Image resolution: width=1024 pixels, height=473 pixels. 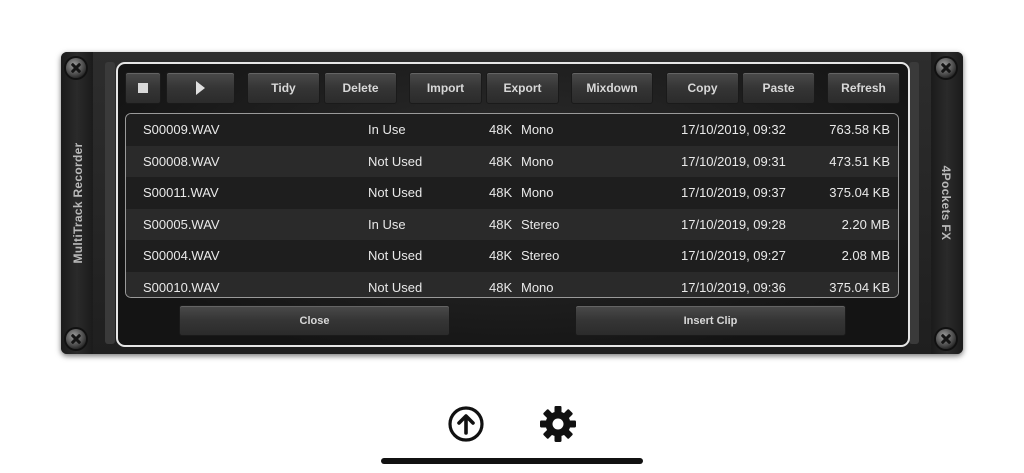 I want to click on home-indicator, so click(x=512, y=461).